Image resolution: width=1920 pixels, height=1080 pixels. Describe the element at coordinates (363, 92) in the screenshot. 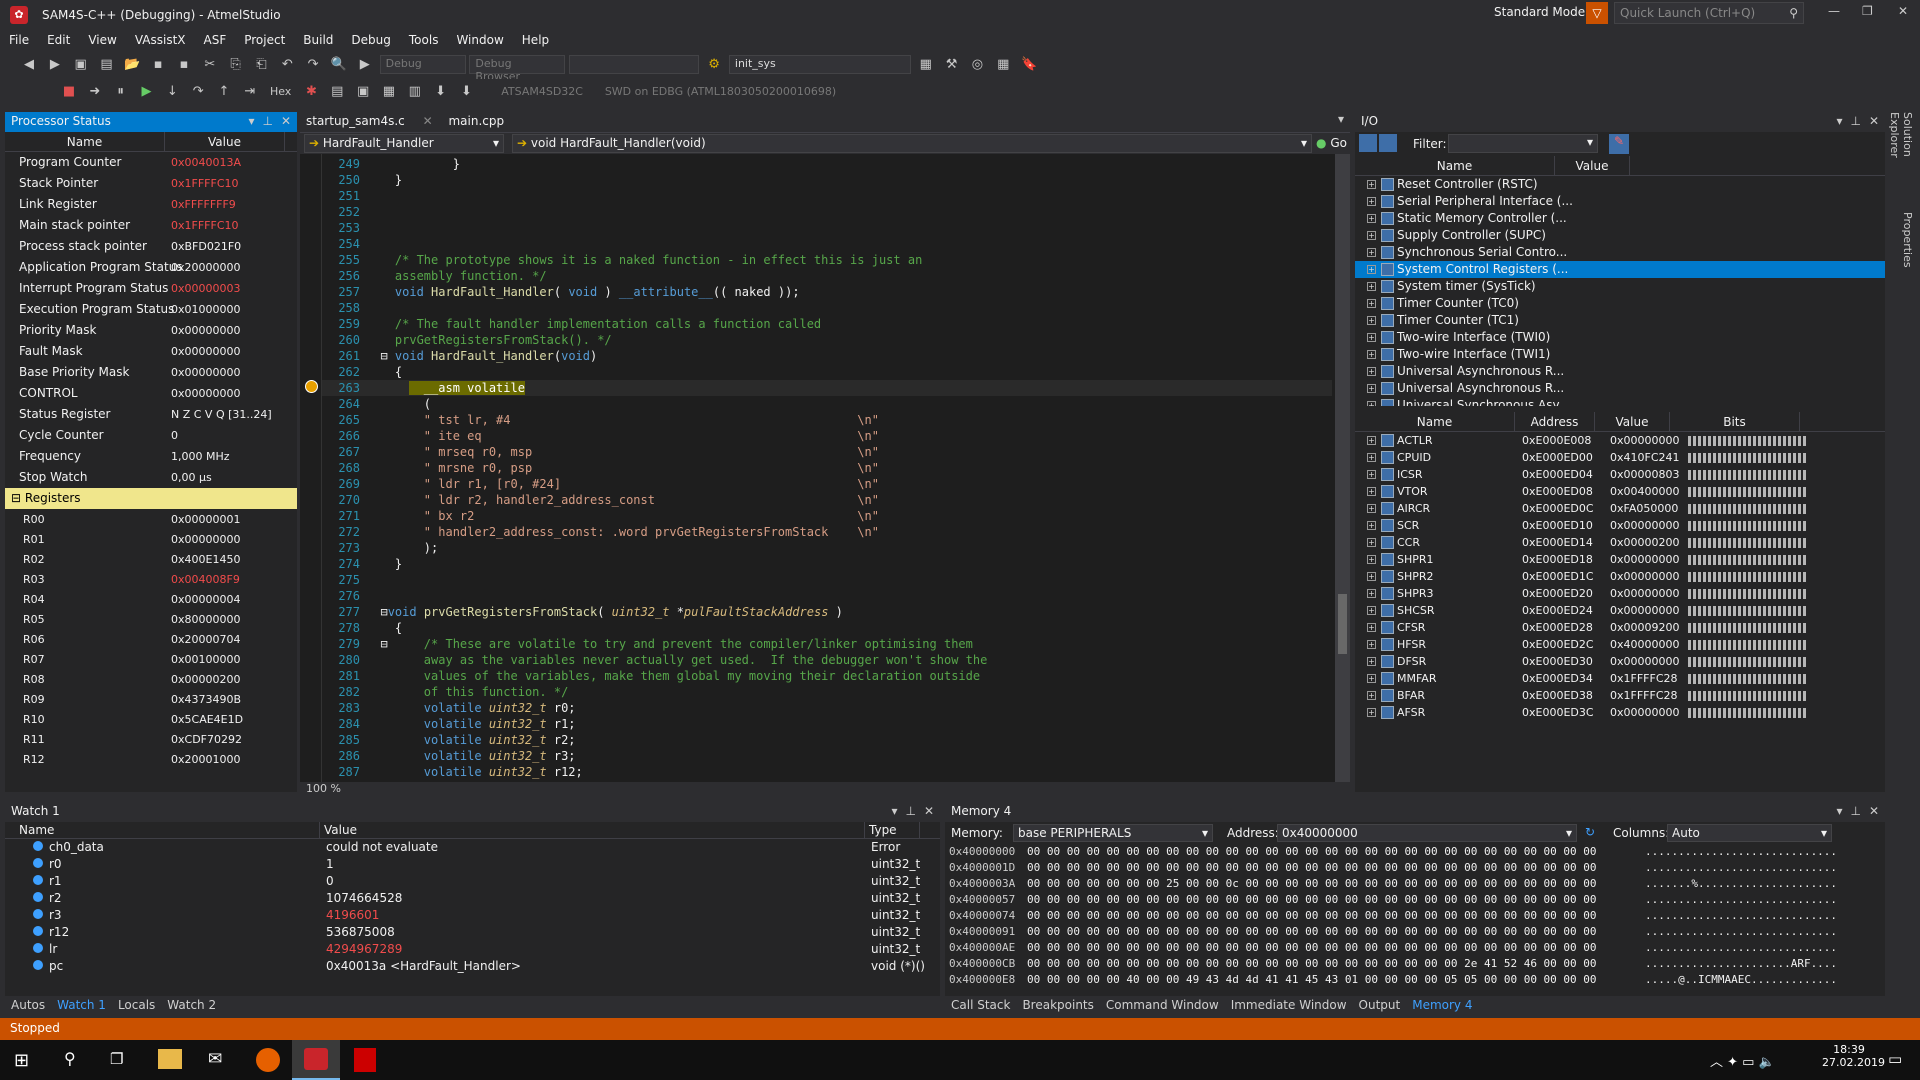

I see `disassembly-icon: ▣` at that location.